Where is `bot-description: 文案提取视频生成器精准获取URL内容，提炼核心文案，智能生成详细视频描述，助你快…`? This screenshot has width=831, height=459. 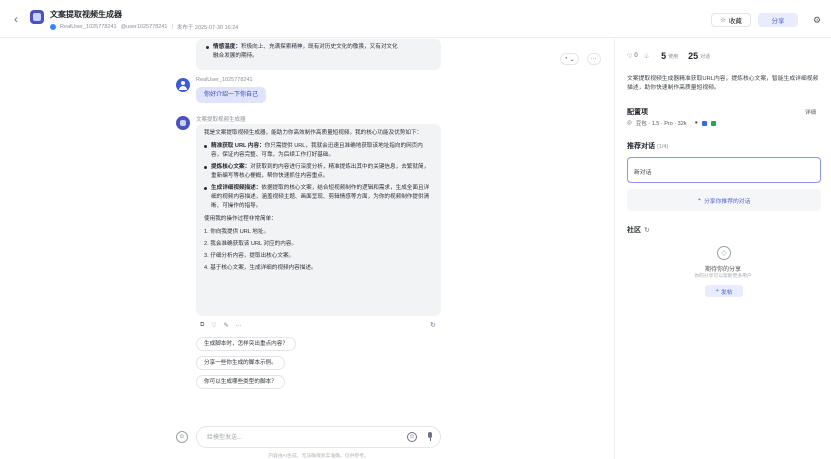
bot-description: 文案提取视频生成器精准获取URL内容，提炼核心文案，智能生成详细视频描述，助你快… is located at coordinates (723, 83).